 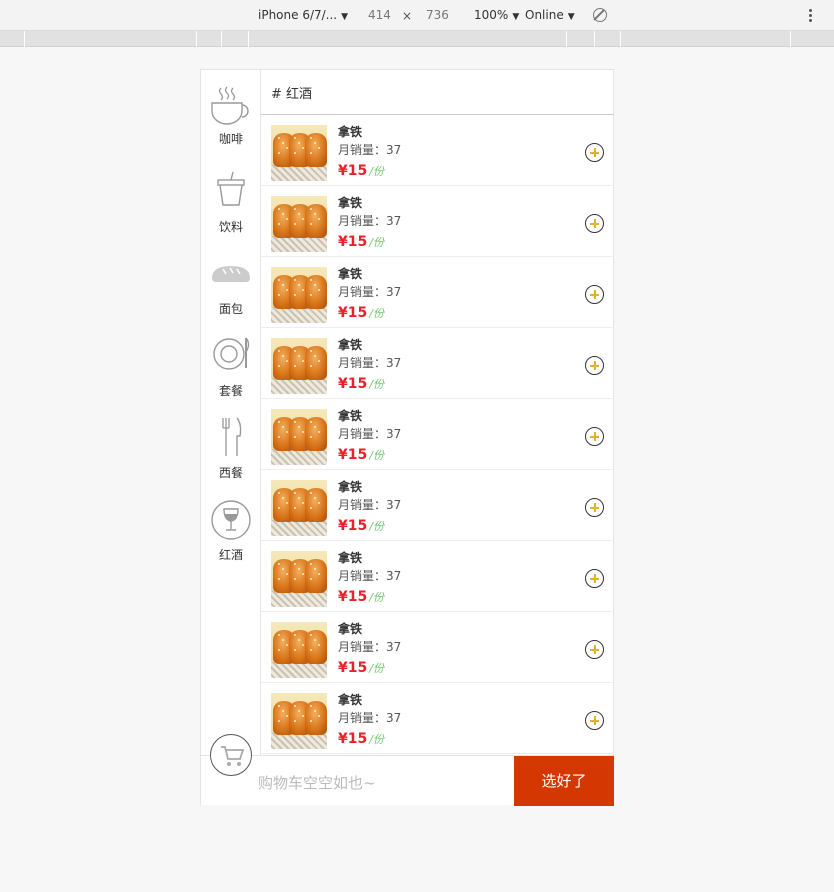 I want to click on bread-icon, so click(x=231, y=274).